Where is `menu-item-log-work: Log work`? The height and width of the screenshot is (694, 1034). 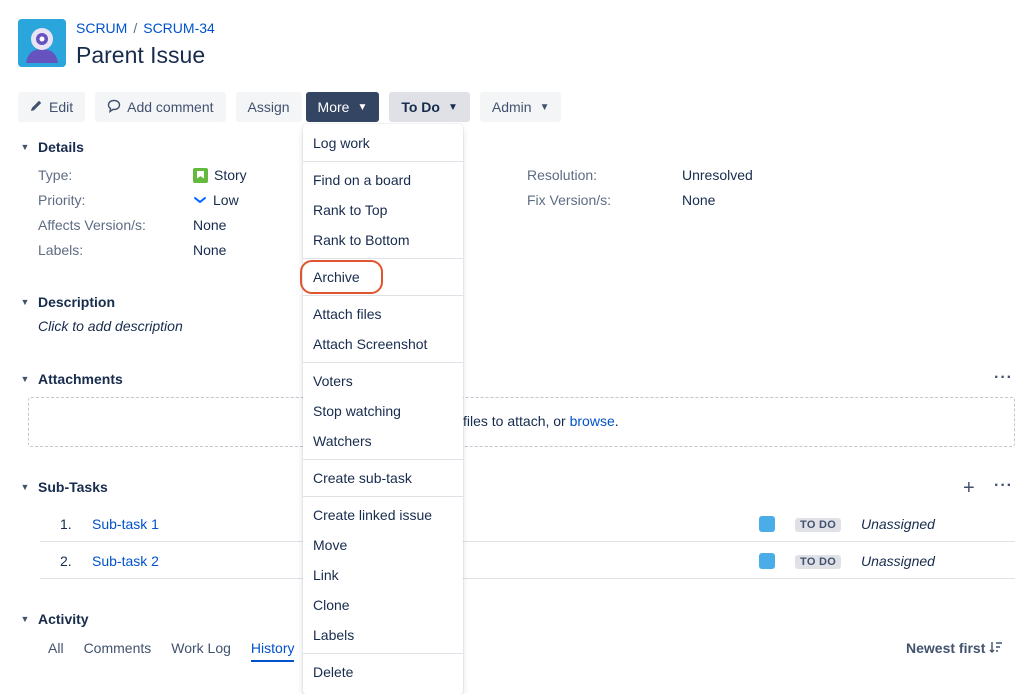
menu-item-log-work: Log work is located at coordinates (341, 143).